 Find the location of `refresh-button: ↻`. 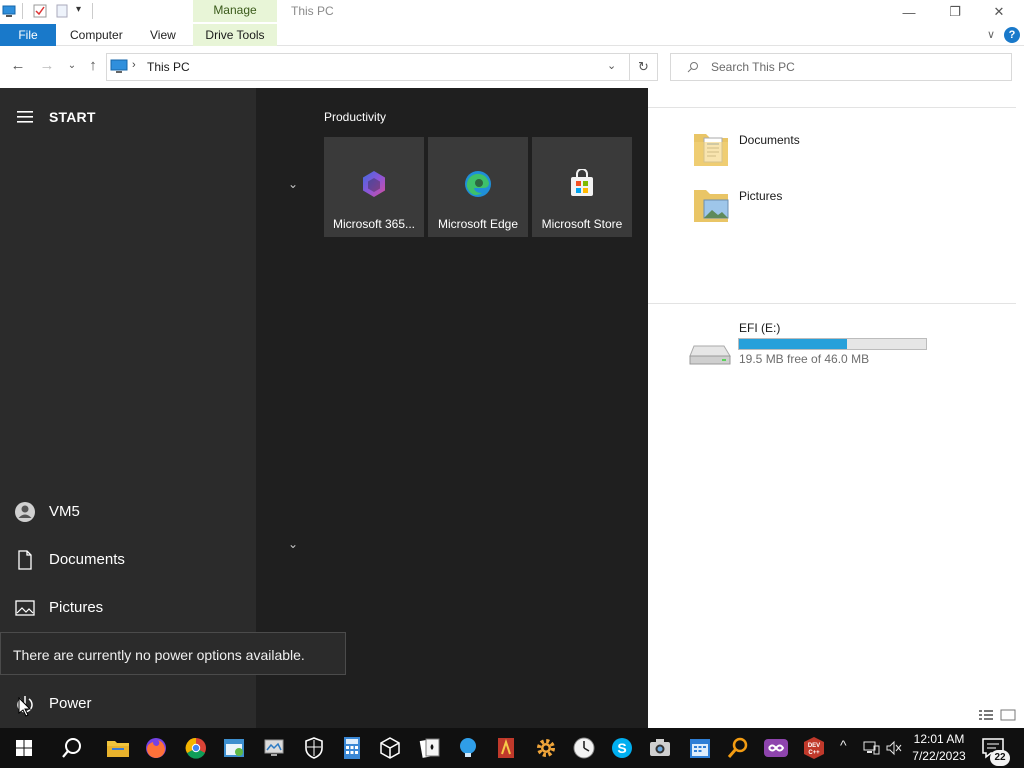

refresh-button: ↻ is located at coordinates (644, 67).